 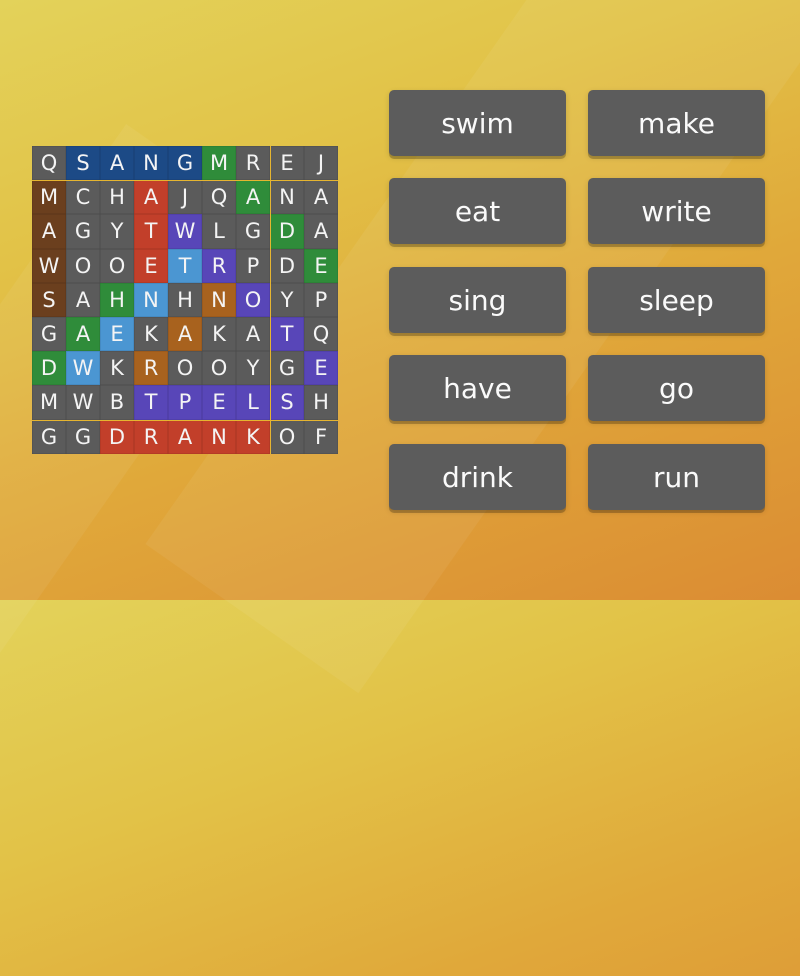 What do you see at coordinates (676, 300) in the screenshot?
I see `word-button-sleep: sleep` at bounding box center [676, 300].